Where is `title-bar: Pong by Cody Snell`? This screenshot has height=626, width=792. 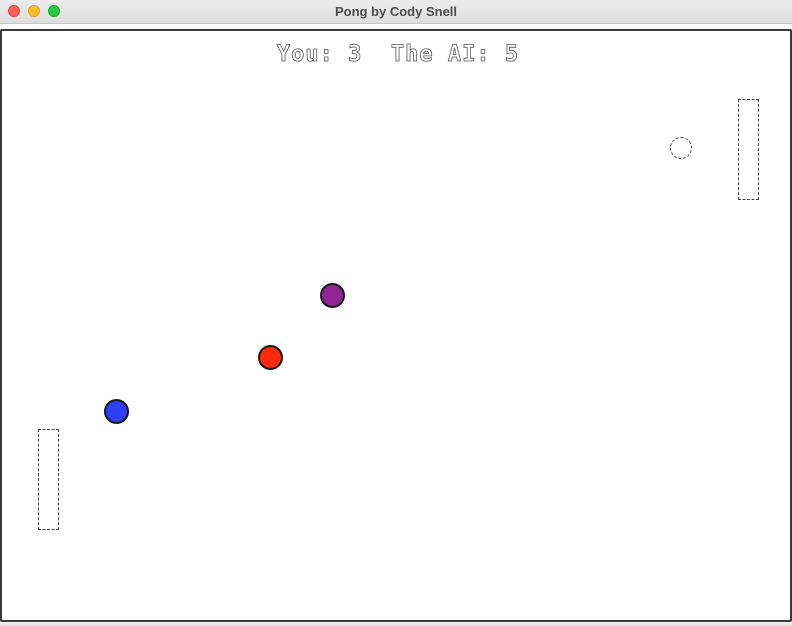
title-bar: Pong by Cody Snell is located at coordinates (396, 12).